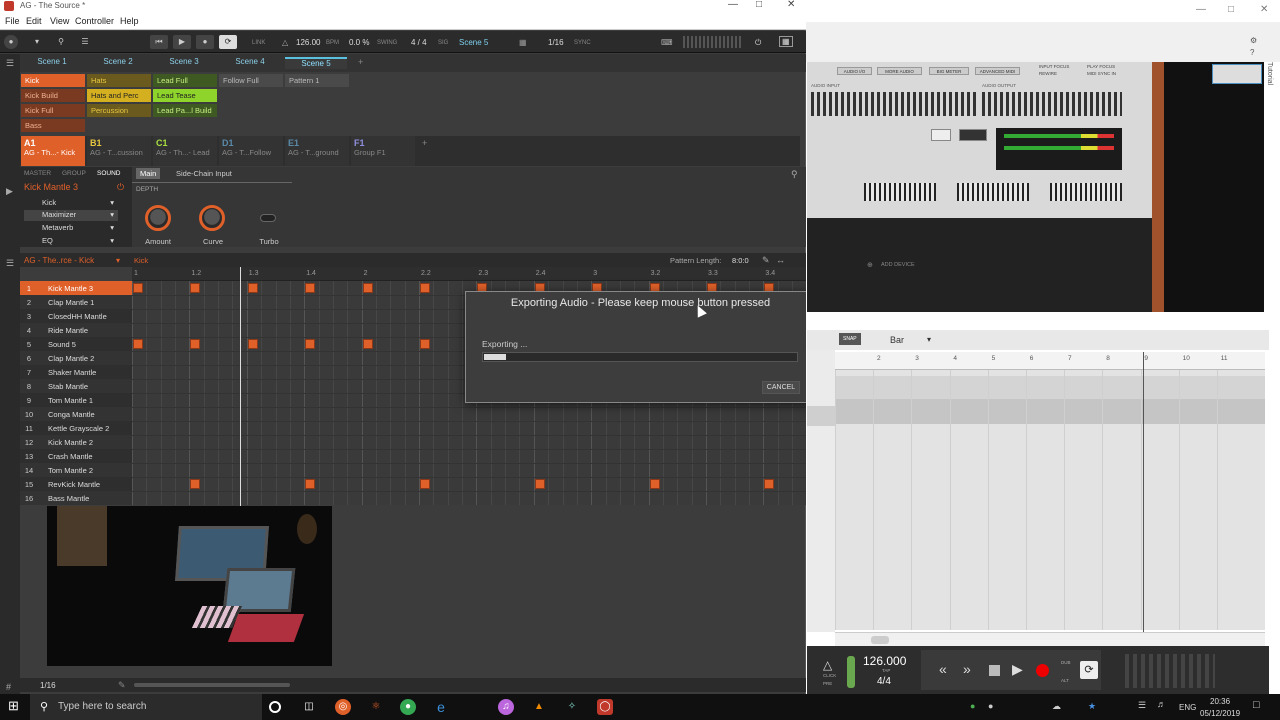 This screenshot has height=720, width=1280. I want to click on curve-knob, so click(212, 218).